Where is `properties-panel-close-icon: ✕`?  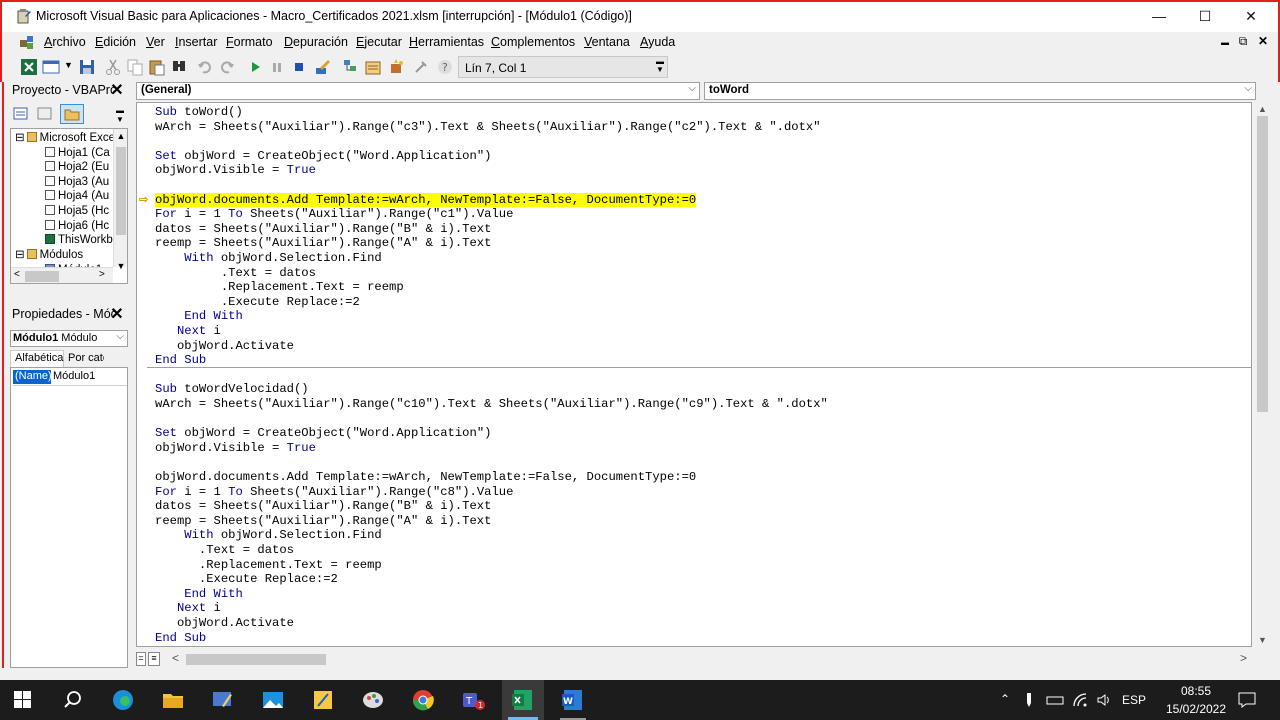
properties-panel-close-icon: ✕ is located at coordinates (117, 315).